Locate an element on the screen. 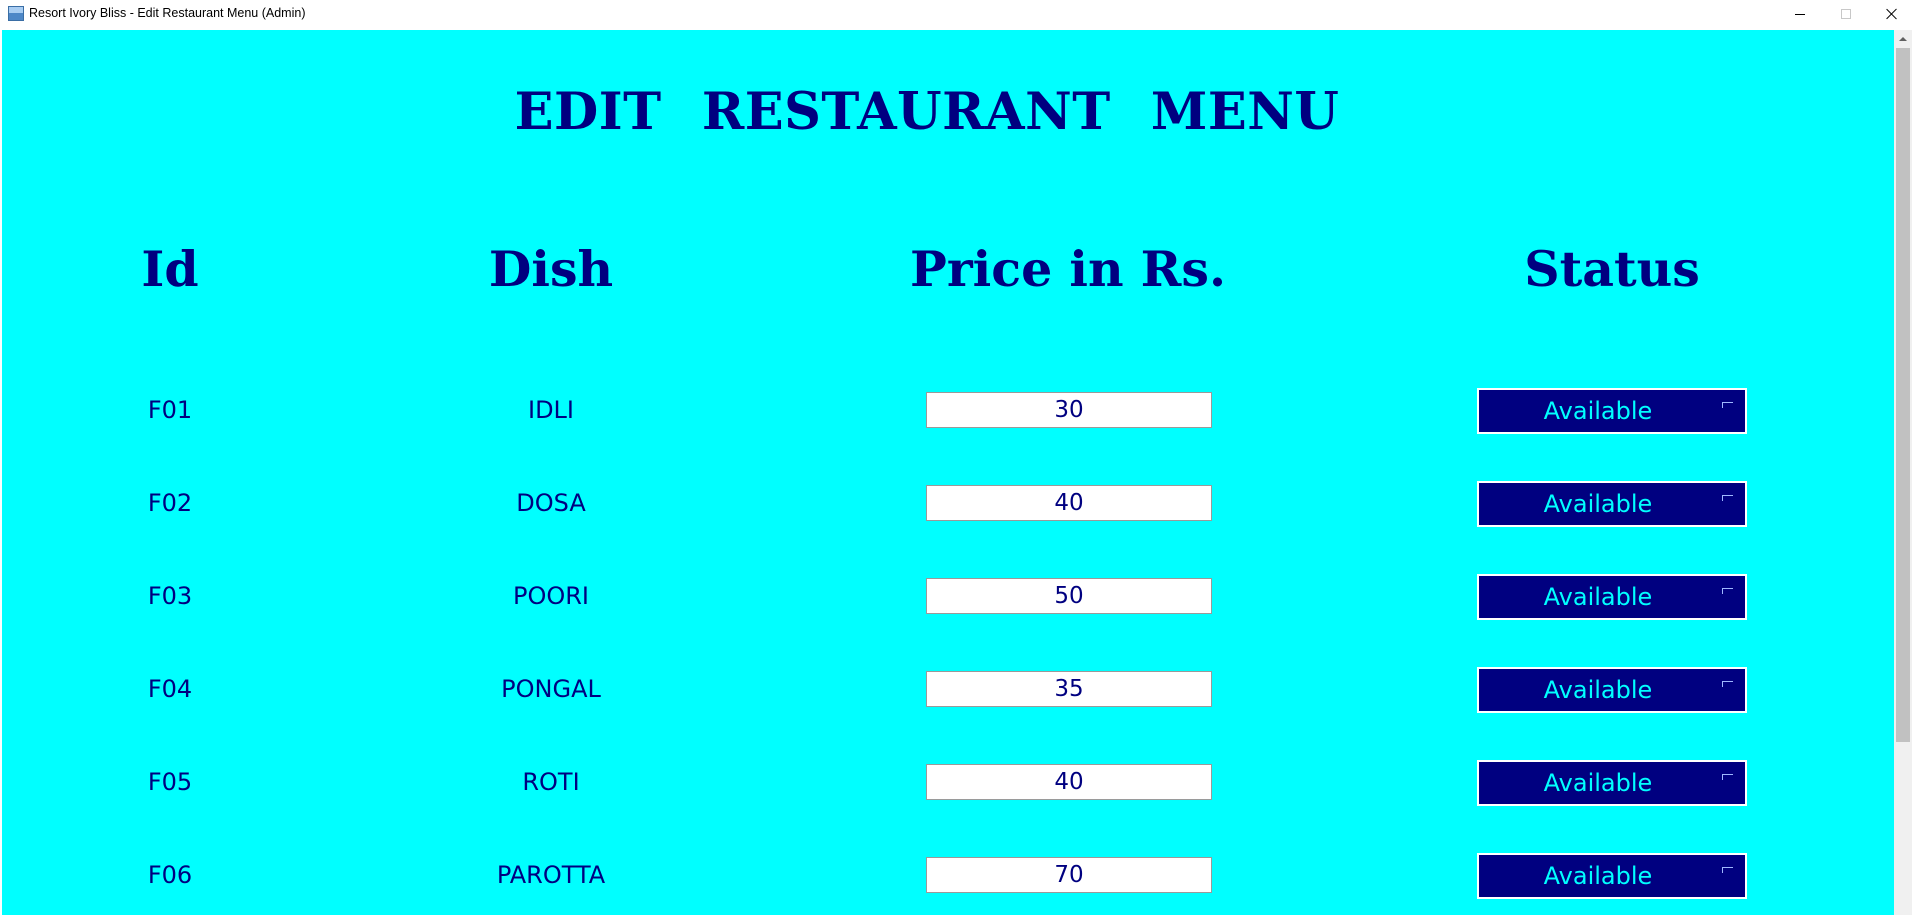  dish-name: ROTI is located at coordinates (551, 782).